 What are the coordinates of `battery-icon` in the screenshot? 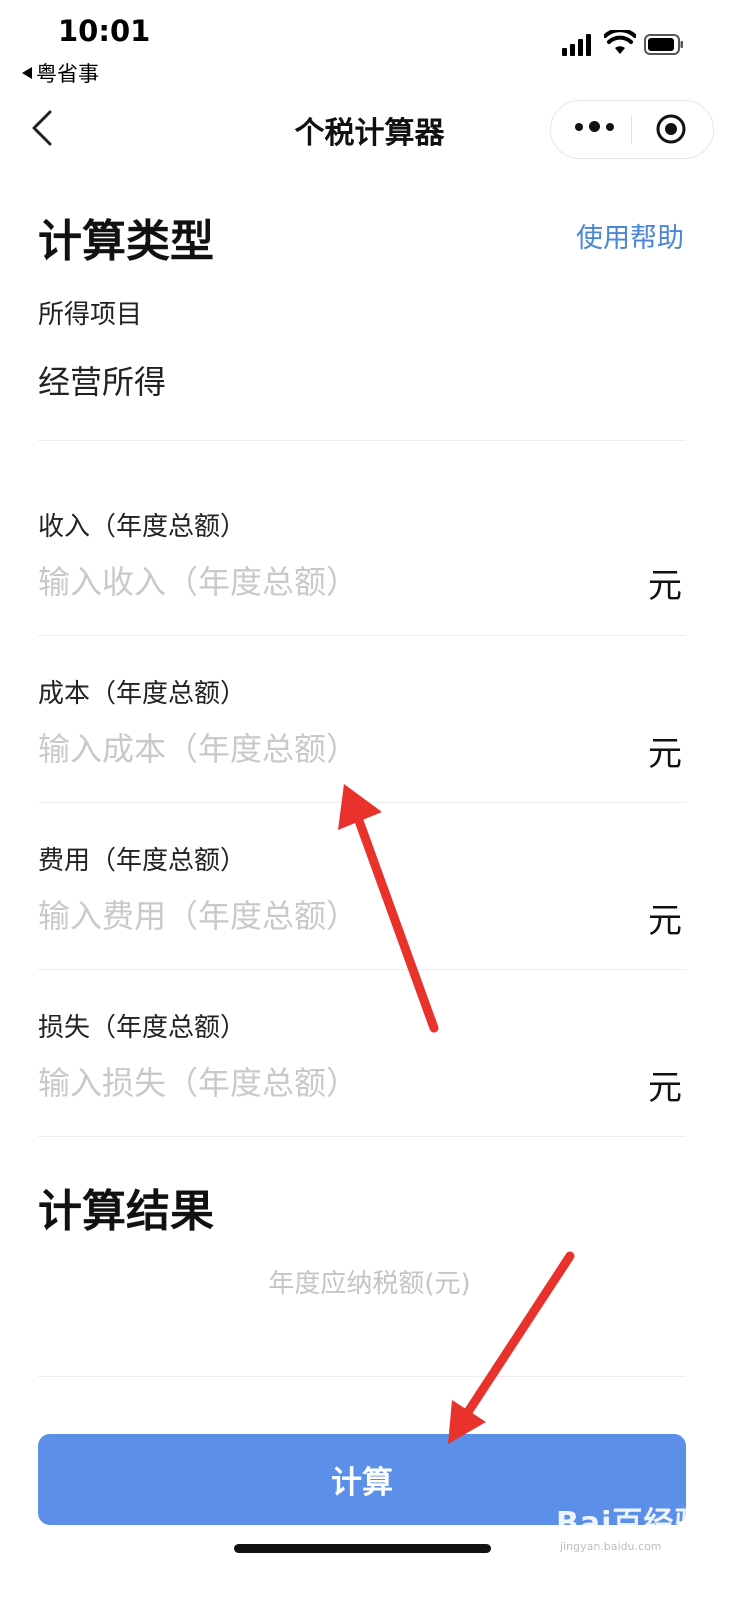 It's located at (663, 44).